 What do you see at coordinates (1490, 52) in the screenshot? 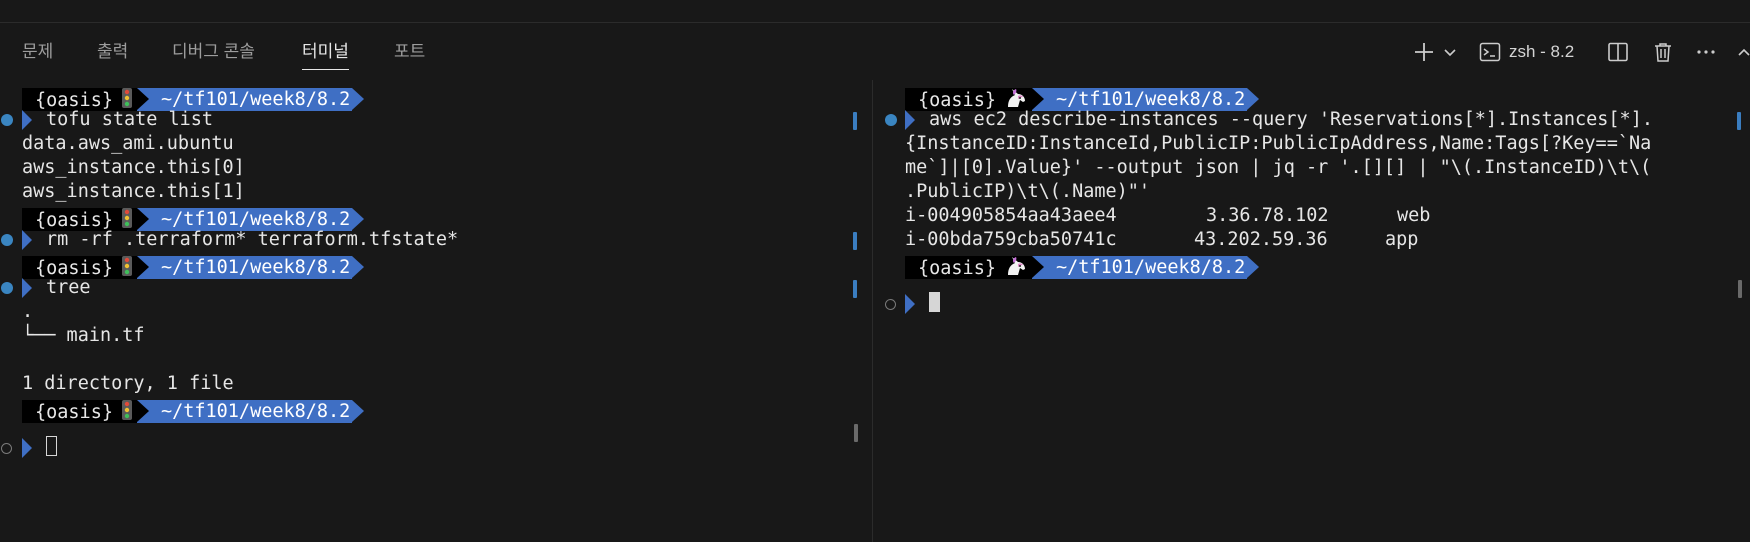
I see `terminal-icon` at bounding box center [1490, 52].